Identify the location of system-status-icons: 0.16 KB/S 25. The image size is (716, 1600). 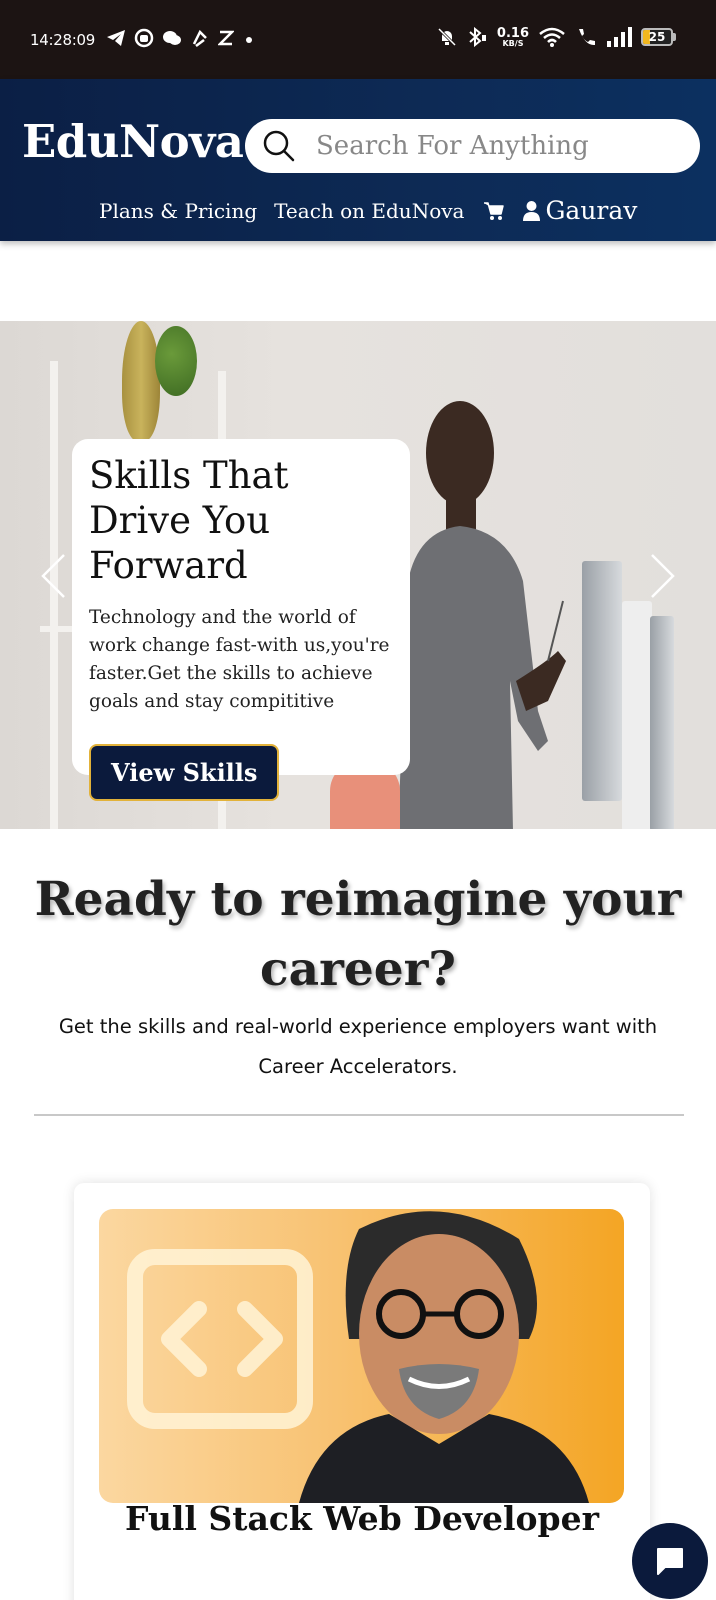
(556, 37).